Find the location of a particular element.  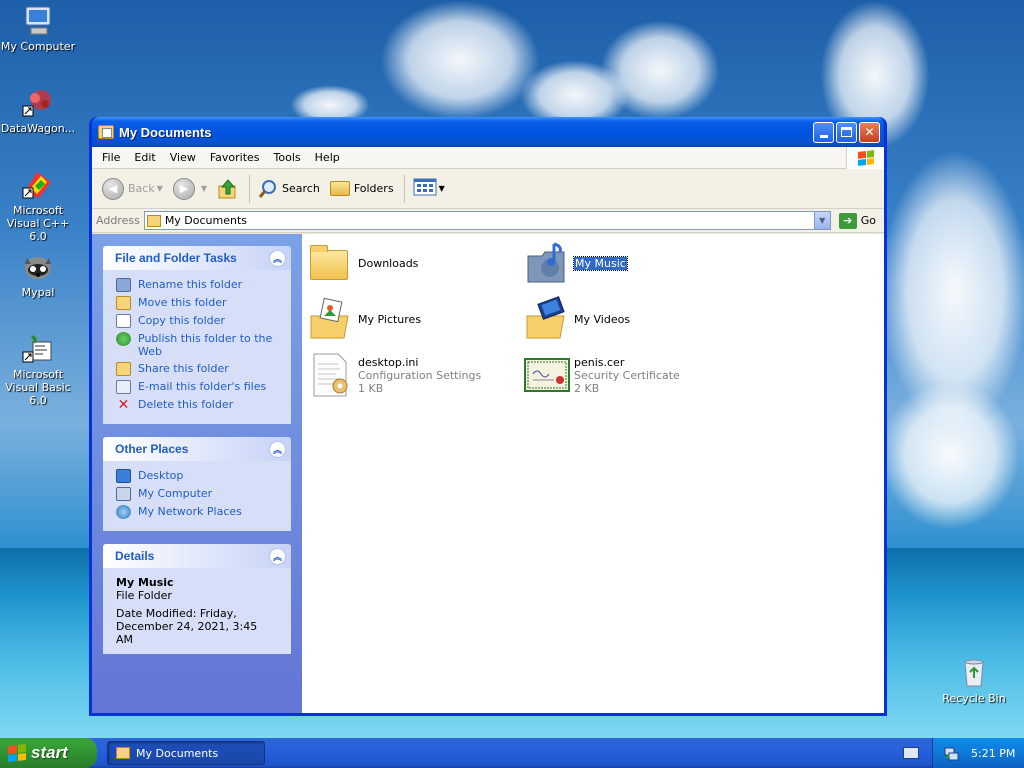

task-rename-folder: Rename this folder is located at coordinates (199, 285).